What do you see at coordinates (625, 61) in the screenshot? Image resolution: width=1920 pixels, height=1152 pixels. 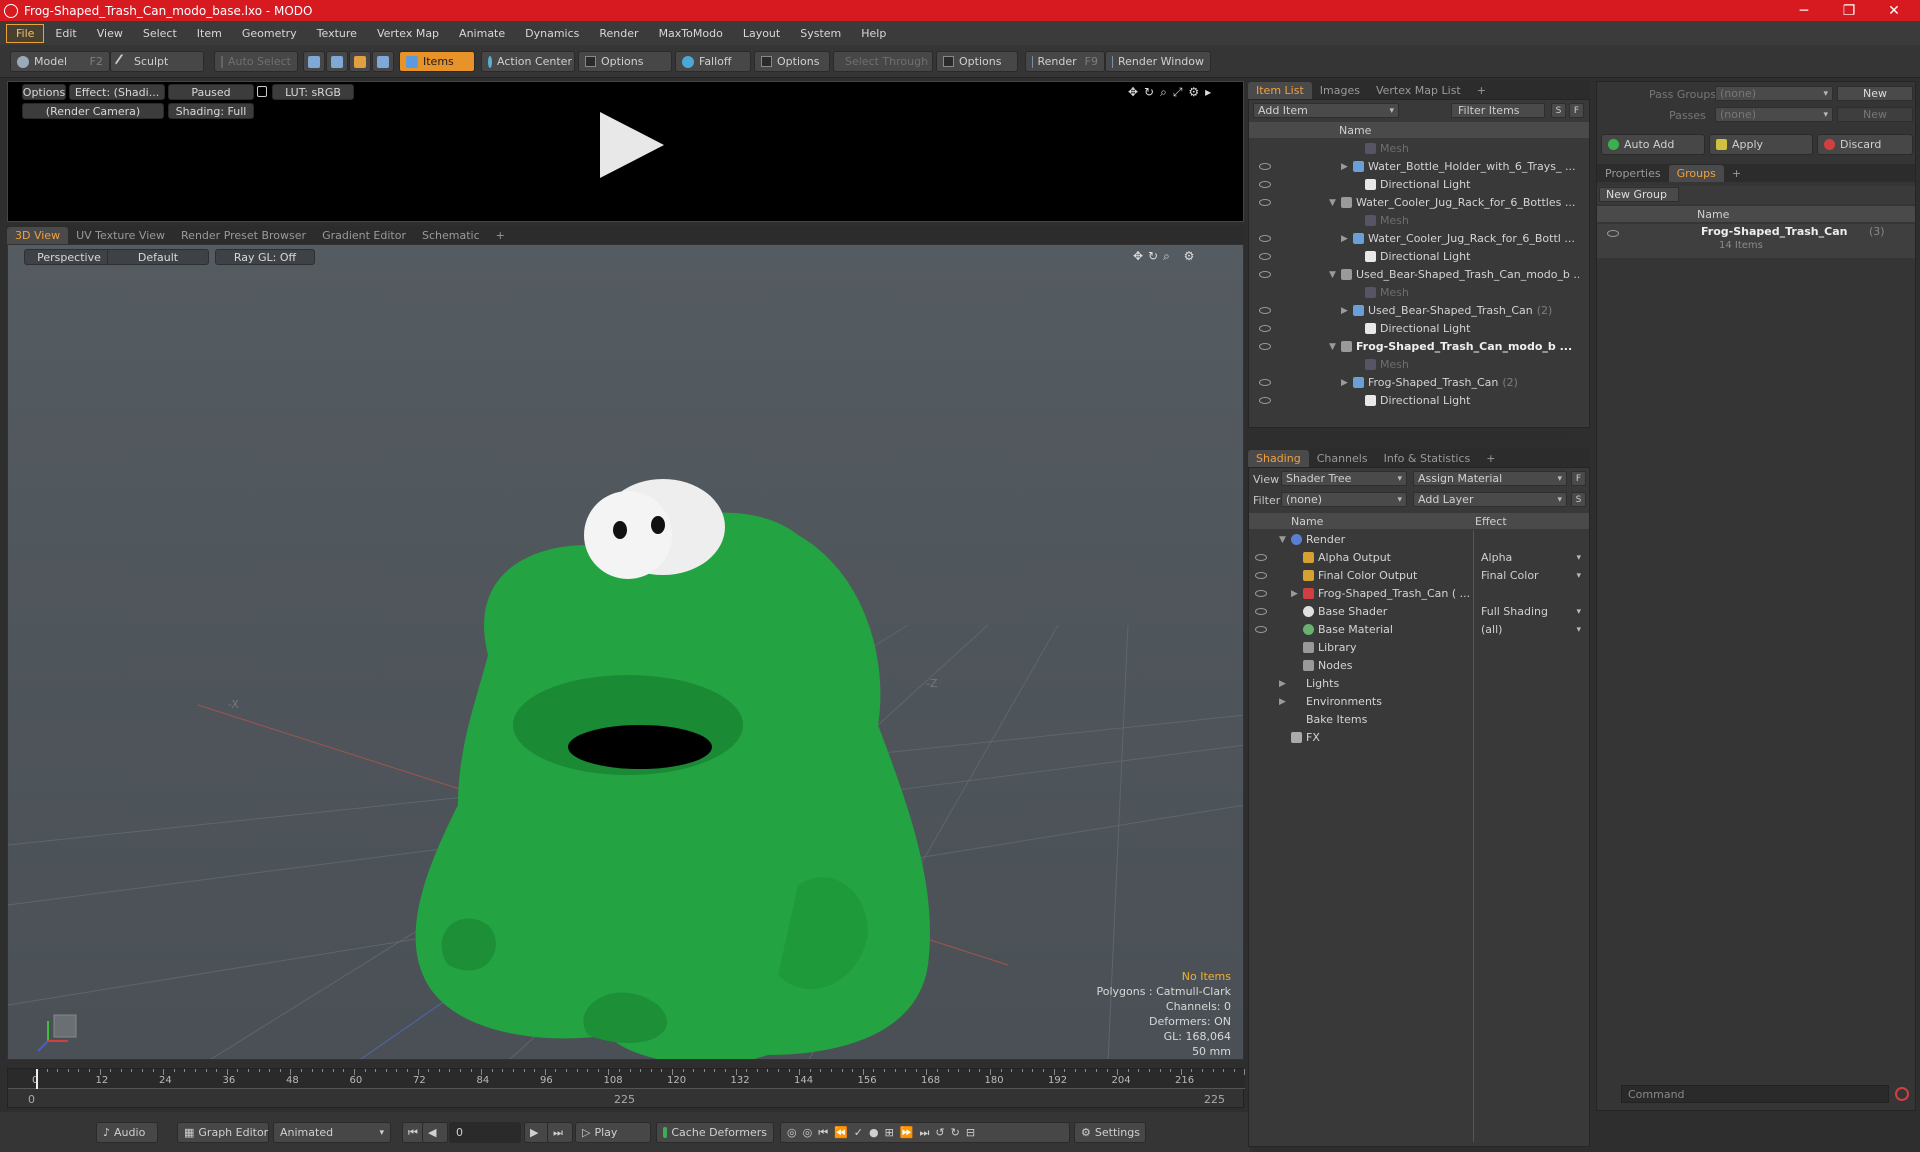 I see `action-center-options-button: Options` at bounding box center [625, 61].